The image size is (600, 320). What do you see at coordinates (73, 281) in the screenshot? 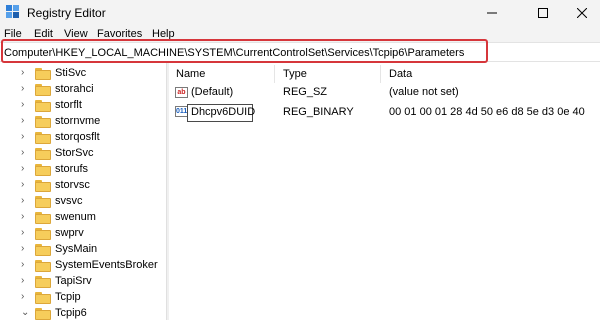
I see `tree-item-label: TapiSrv` at bounding box center [73, 281].